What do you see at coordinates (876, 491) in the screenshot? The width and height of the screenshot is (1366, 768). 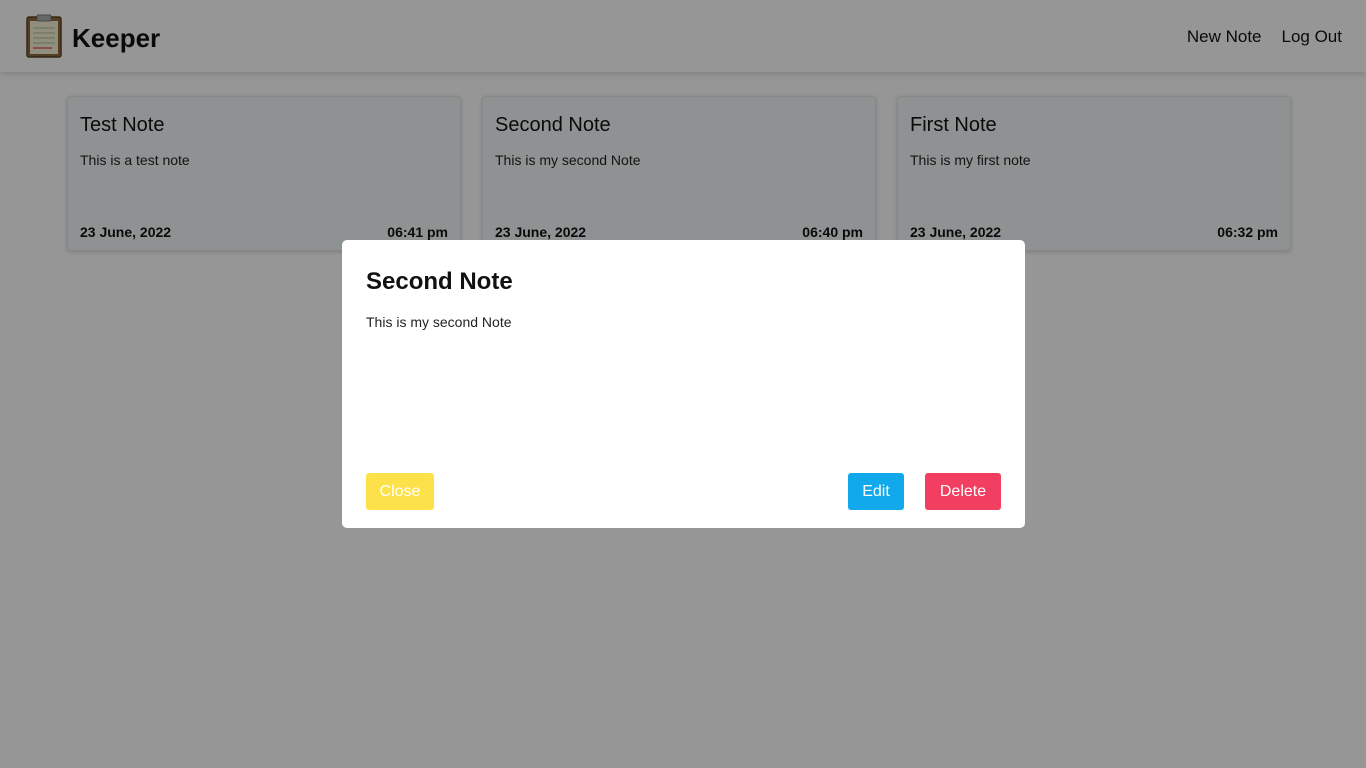 I see `edit-button: Edit` at bounding box center [876, 491].